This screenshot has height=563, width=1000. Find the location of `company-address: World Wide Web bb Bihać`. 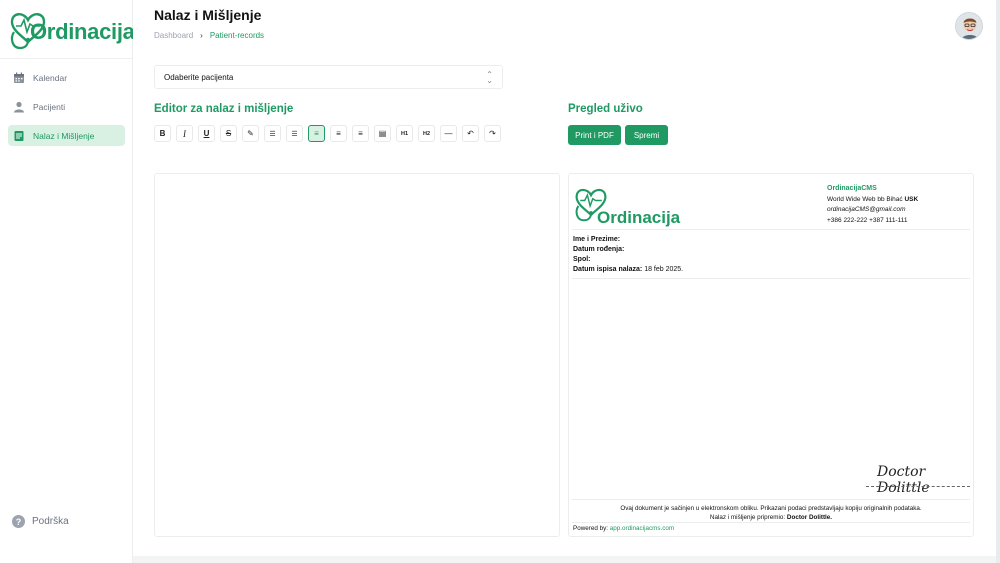

company-address: World Wide Web bb Bihać is located at coordinates (865, 199).